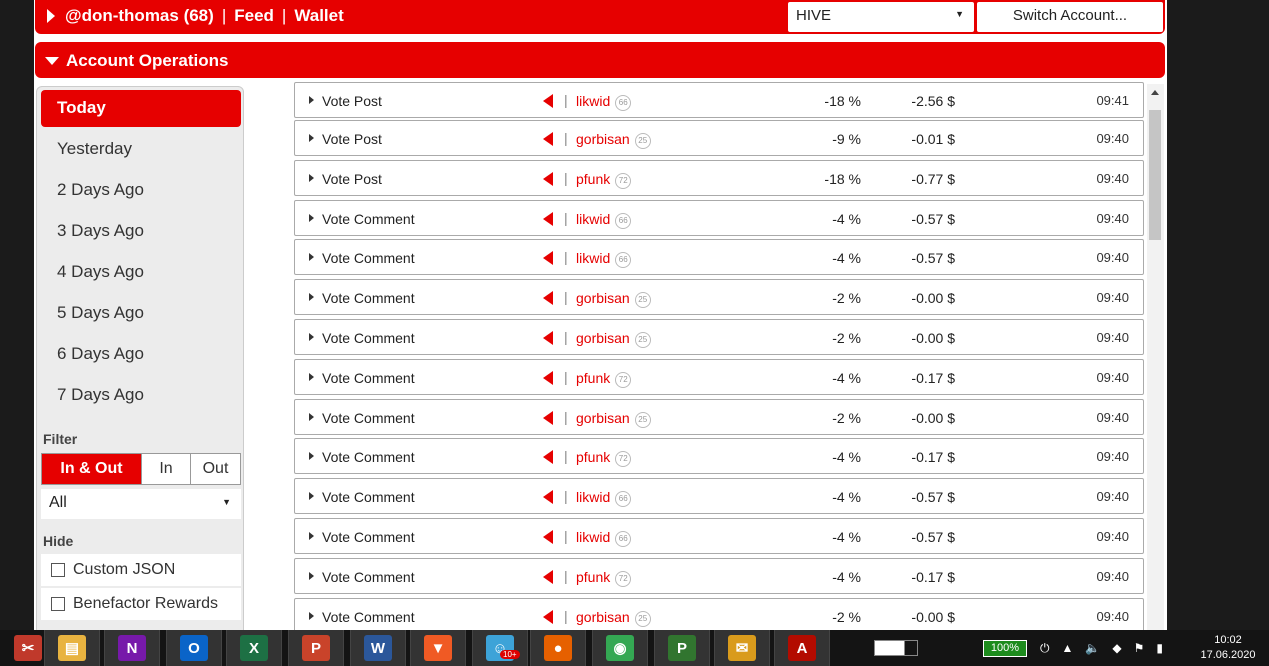 The width and height of the screenshot is (1269, 666). Describe the element at coordinates (141, 504) in the screenshot. I see `operation-type-select: All ▼` at that location.